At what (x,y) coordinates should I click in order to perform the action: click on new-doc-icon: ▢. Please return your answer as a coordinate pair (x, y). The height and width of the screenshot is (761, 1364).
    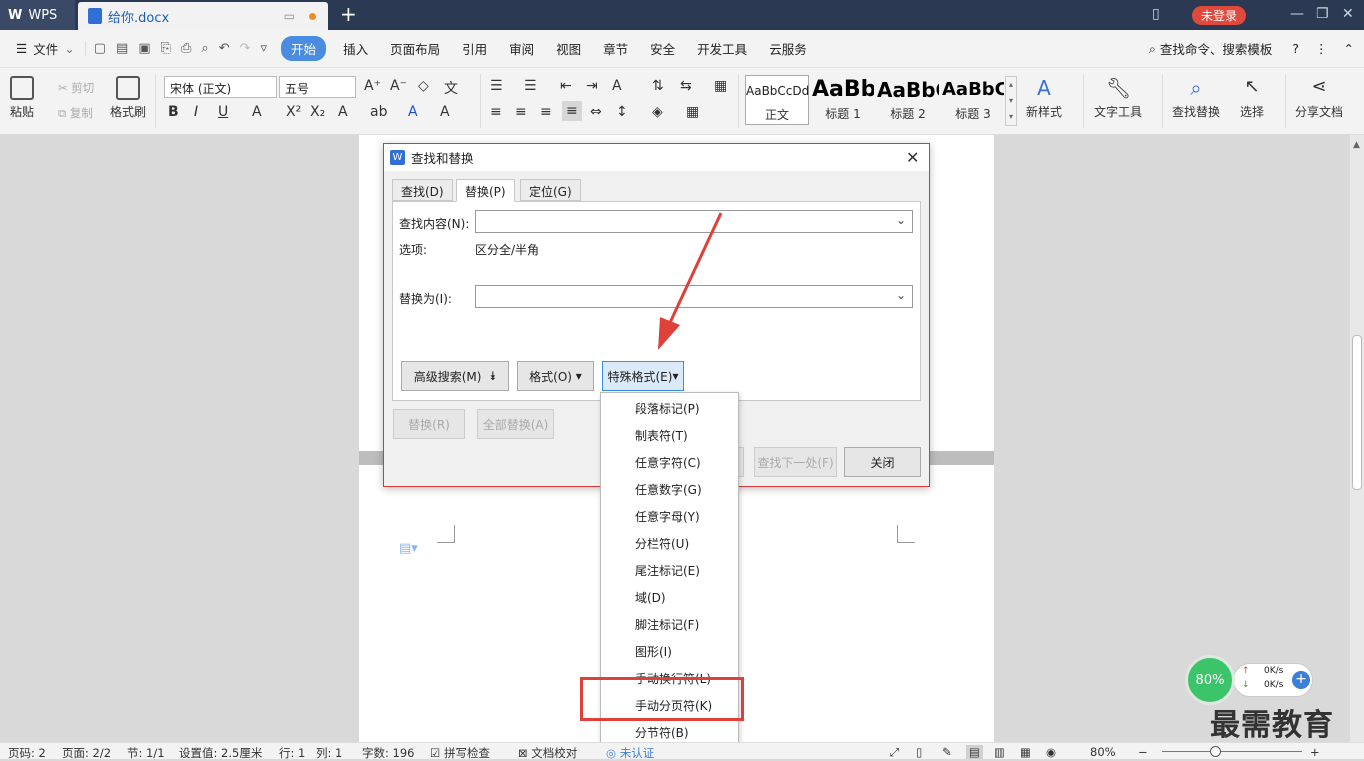
    Looking at the image, I should click on (100, 48).